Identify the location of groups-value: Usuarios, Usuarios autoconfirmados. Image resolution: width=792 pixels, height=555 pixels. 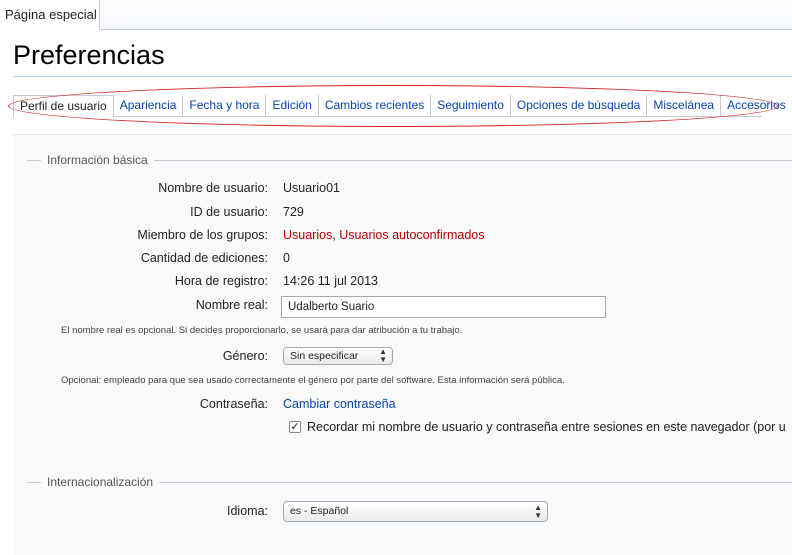
(384, 235).